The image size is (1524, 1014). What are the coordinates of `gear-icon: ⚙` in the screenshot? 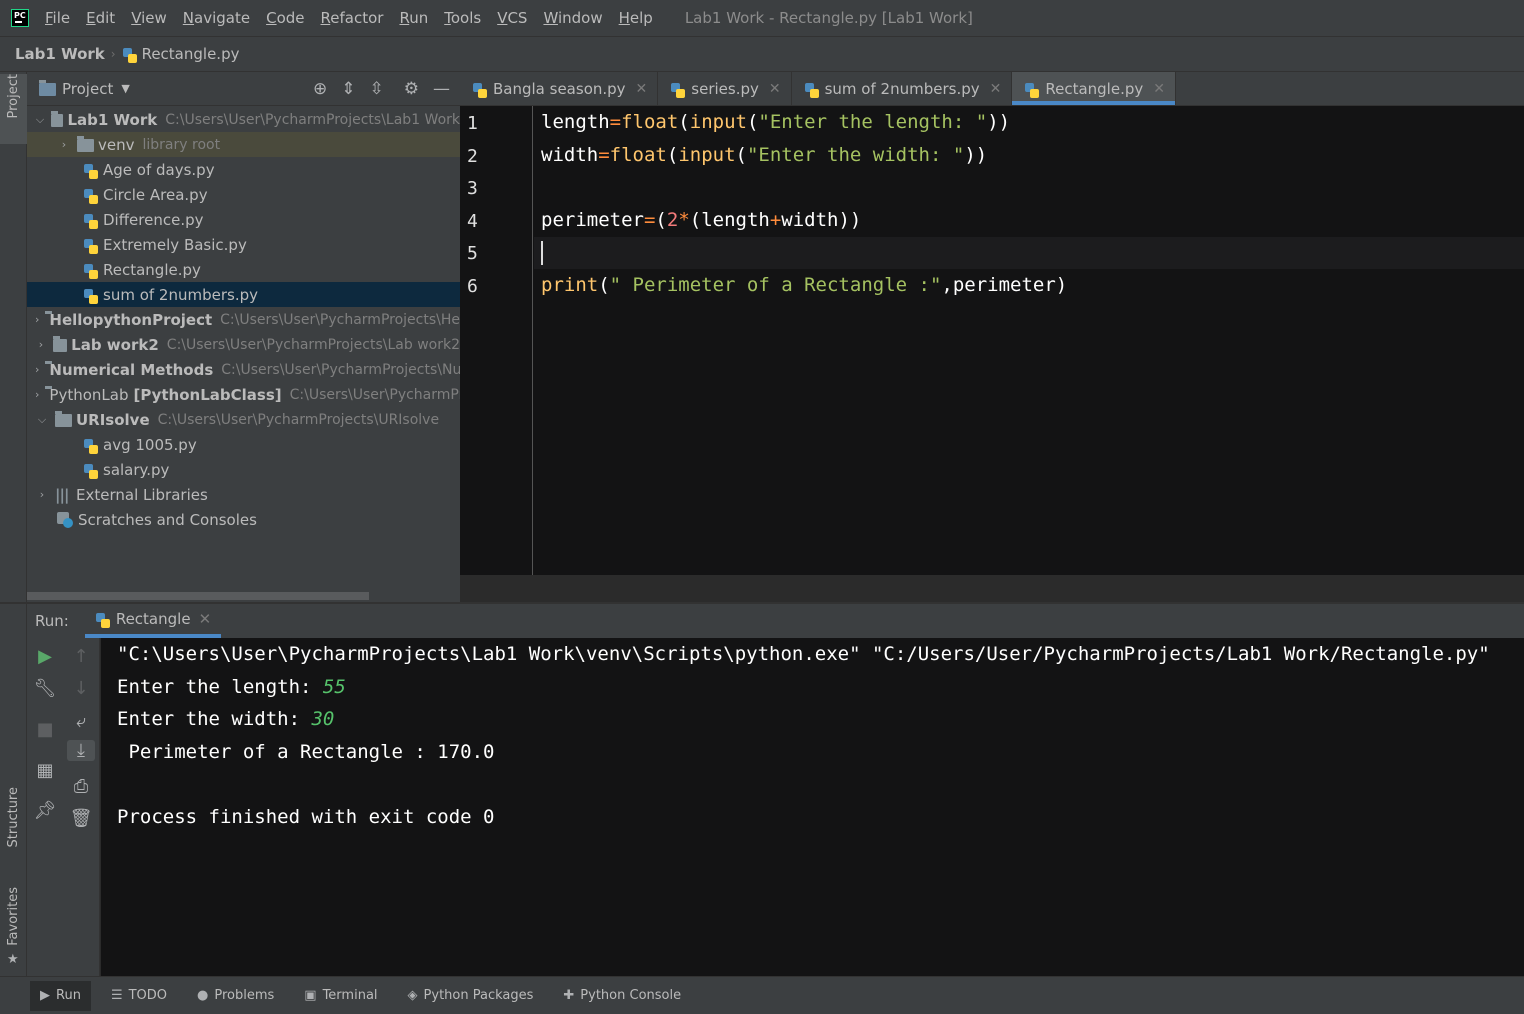 It's located at (411, 89).